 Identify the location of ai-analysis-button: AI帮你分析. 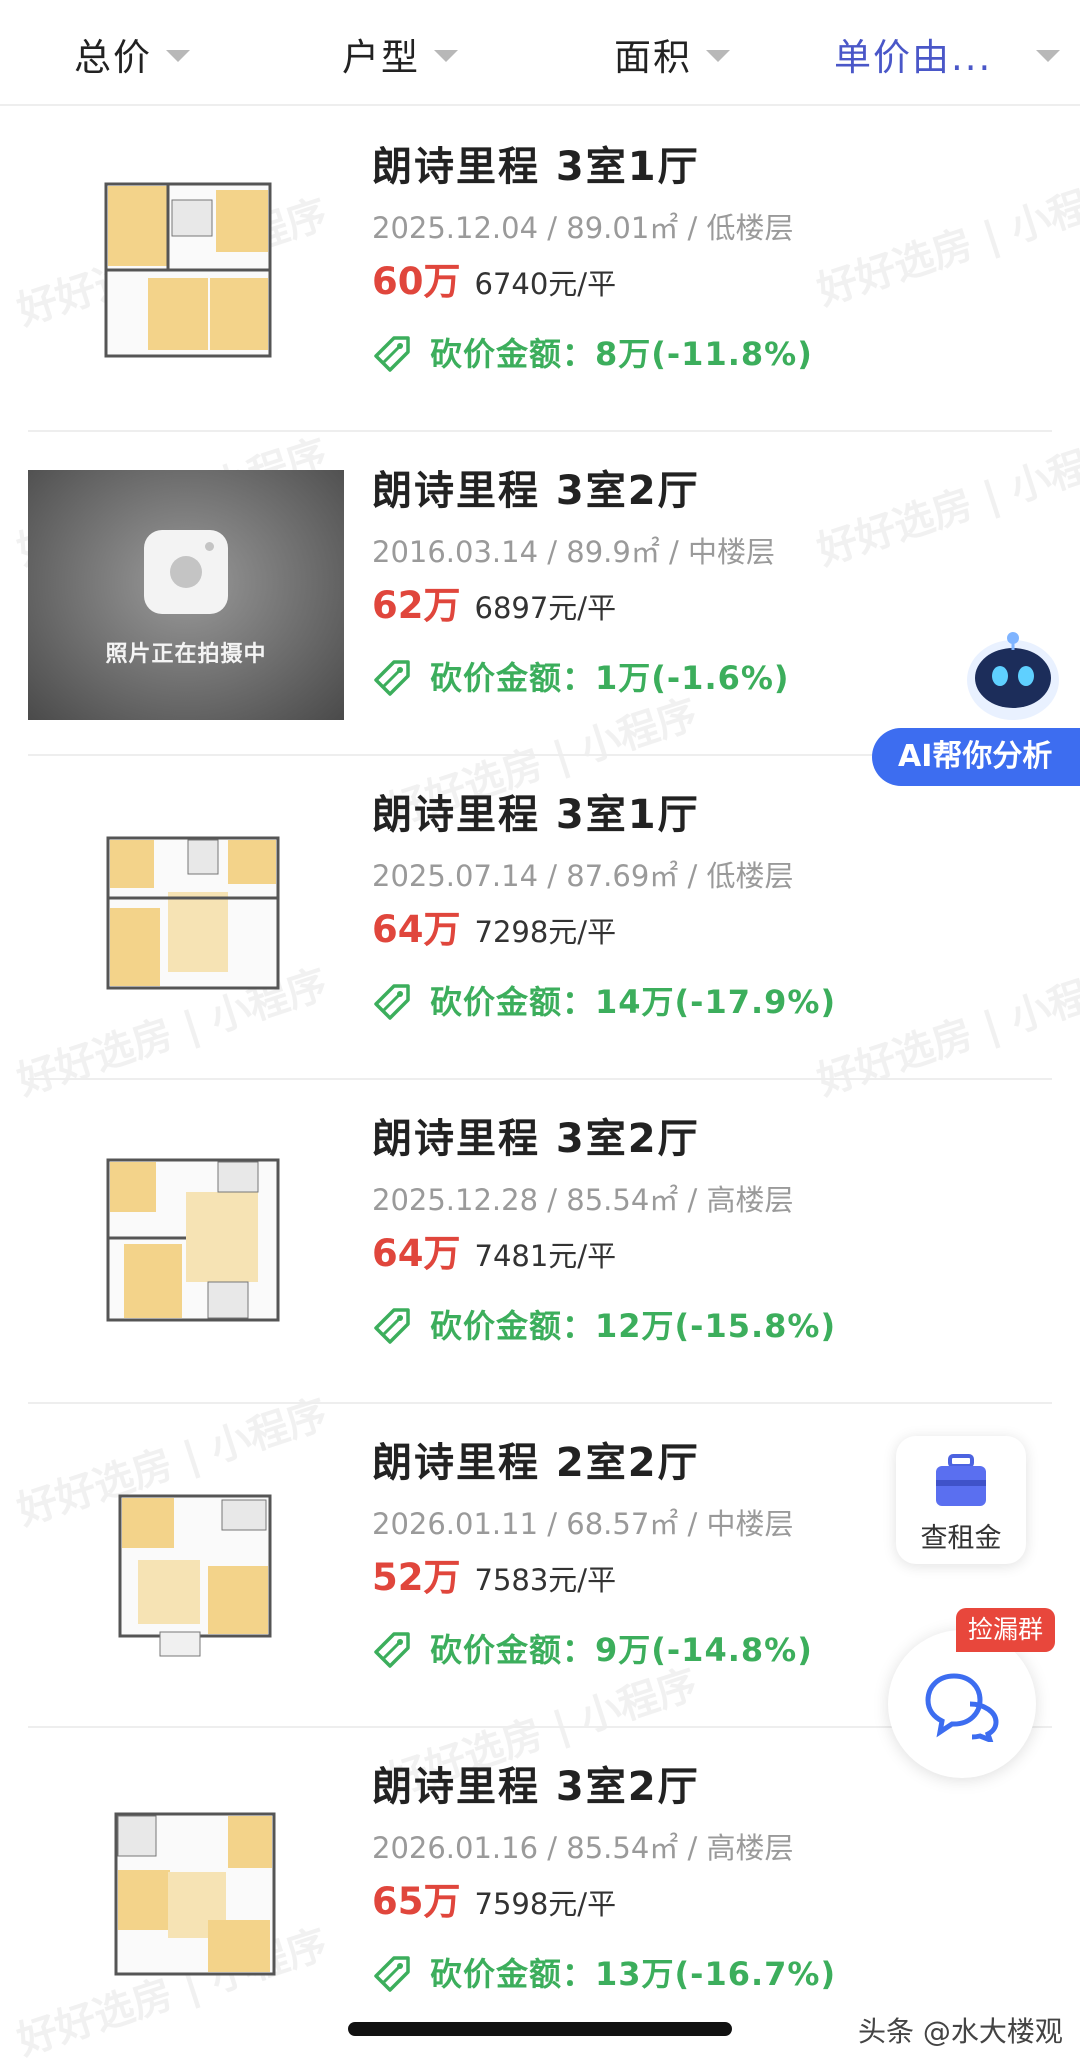
(976, 757).